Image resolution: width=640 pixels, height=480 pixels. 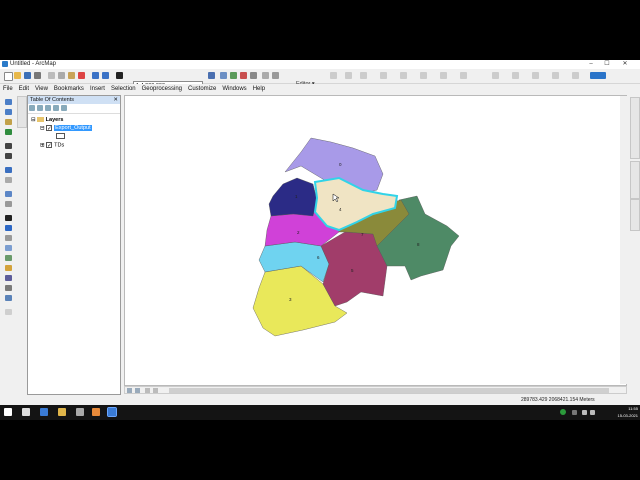 I want to click on full-extent-icon, so click(x=8, y=132).